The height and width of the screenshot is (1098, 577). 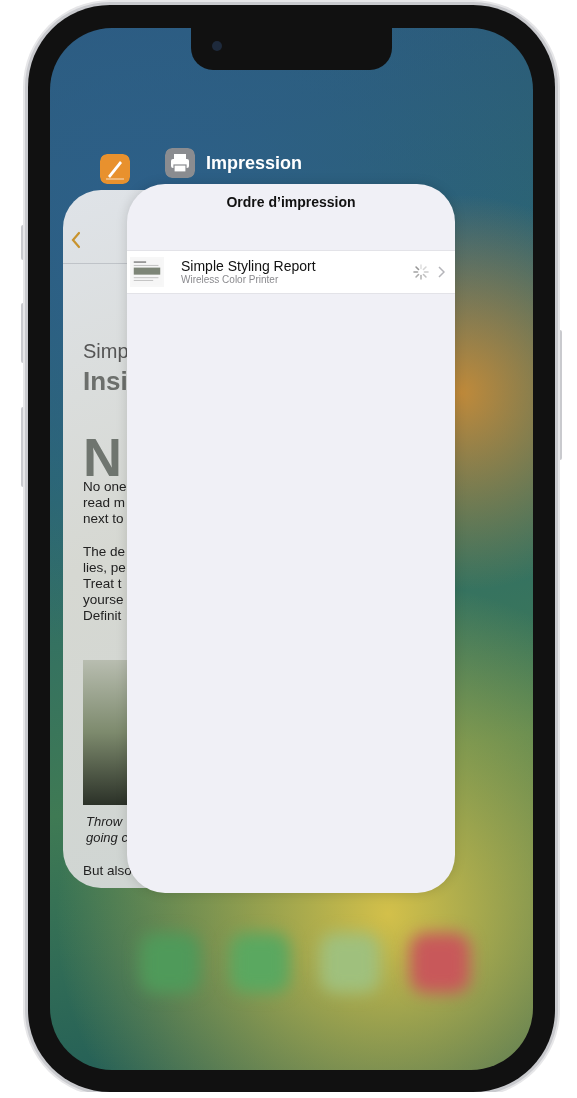 What do you see at coordinates (103, 600) in the screenshot?
I see `text-line: yourse` at bounding box center [103, 600].